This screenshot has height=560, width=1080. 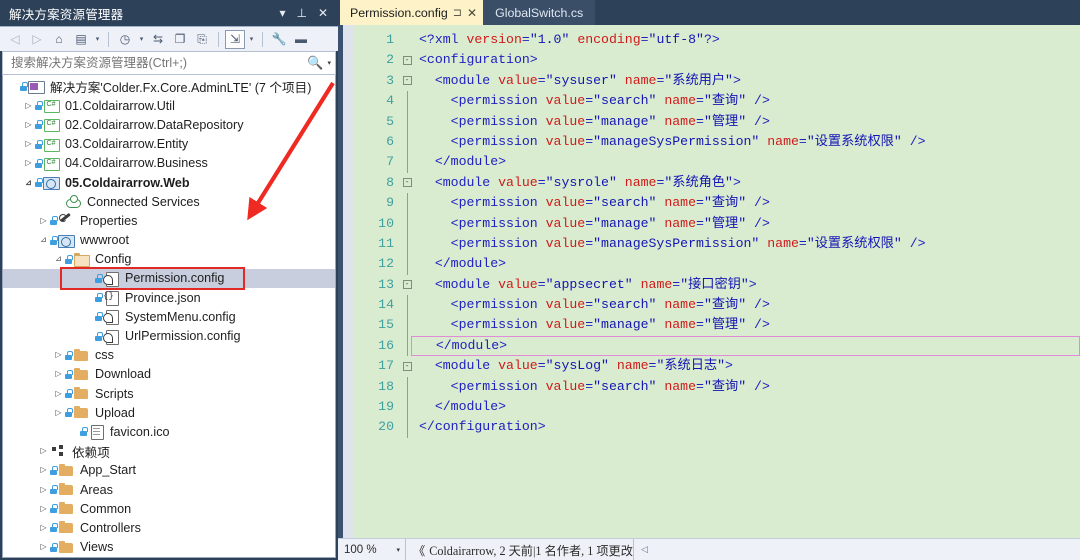 What do you see at coordinates (169, 201) in the screenshot?
I see `tree-item-connectedservices: Connected Services` at bounding box center [169, 201].